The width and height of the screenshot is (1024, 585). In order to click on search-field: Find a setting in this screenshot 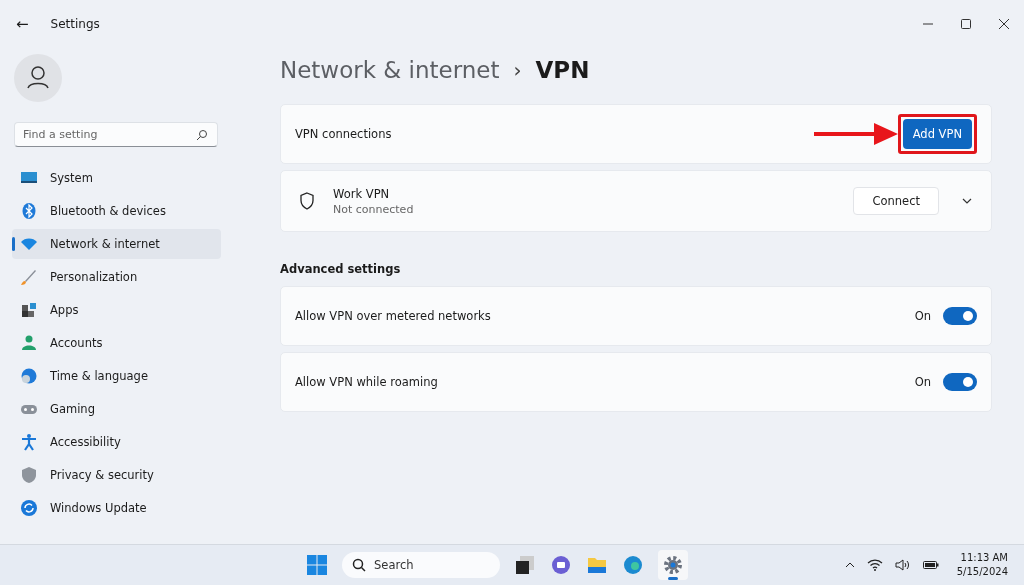, I will do `click(116, 134)`.